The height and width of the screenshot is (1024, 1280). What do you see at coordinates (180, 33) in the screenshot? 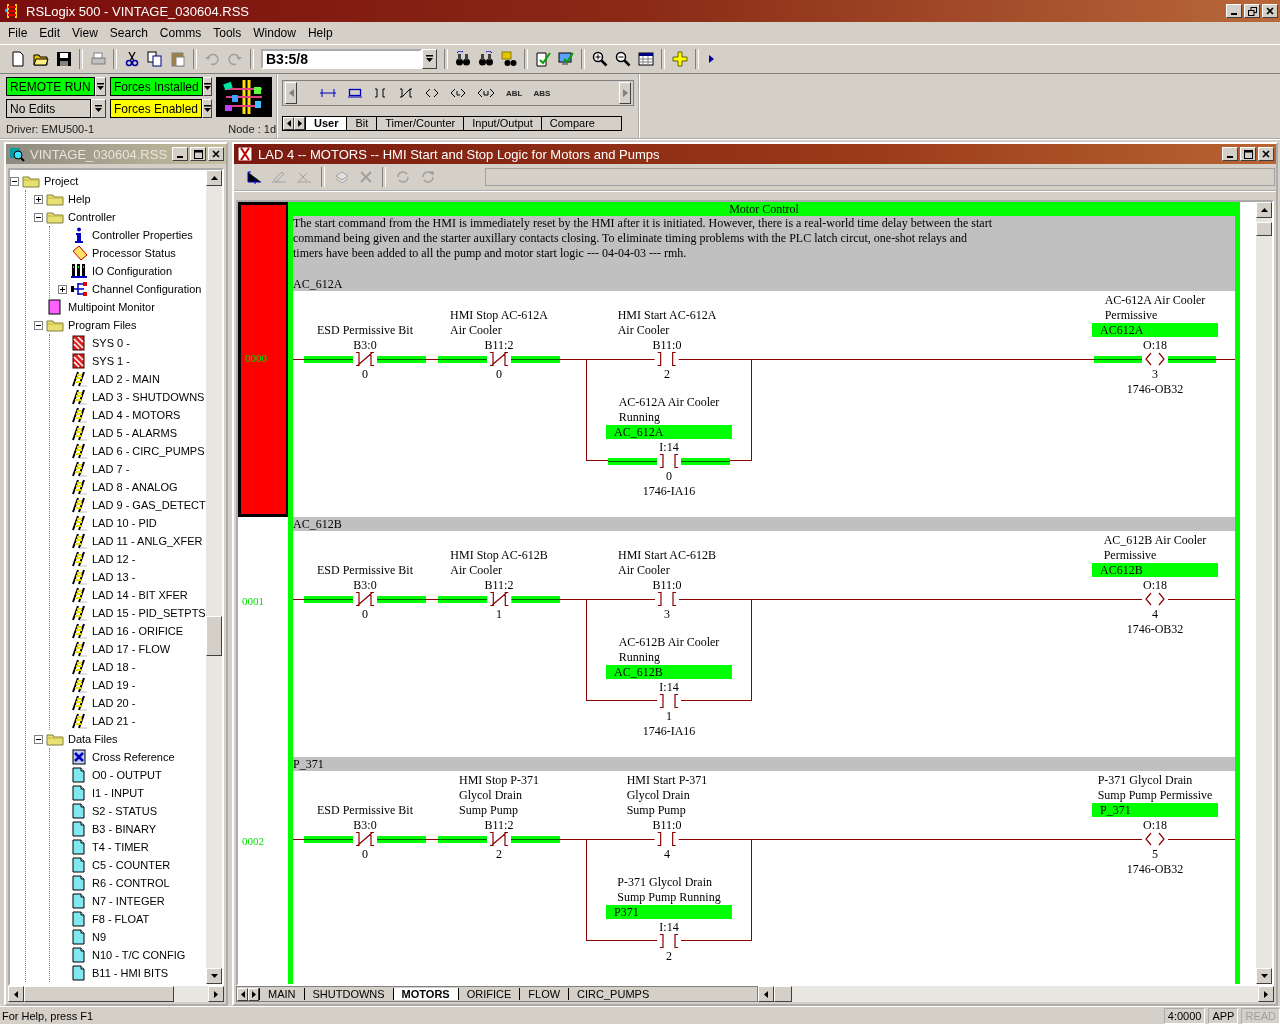
I see `menu-item: Comms` at bounding box center [180, 33].